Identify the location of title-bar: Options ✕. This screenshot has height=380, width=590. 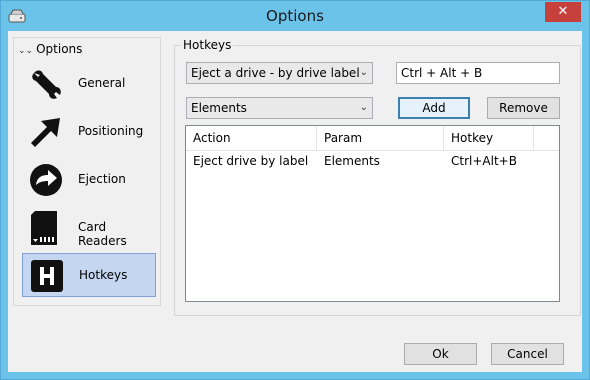
(295, 16).